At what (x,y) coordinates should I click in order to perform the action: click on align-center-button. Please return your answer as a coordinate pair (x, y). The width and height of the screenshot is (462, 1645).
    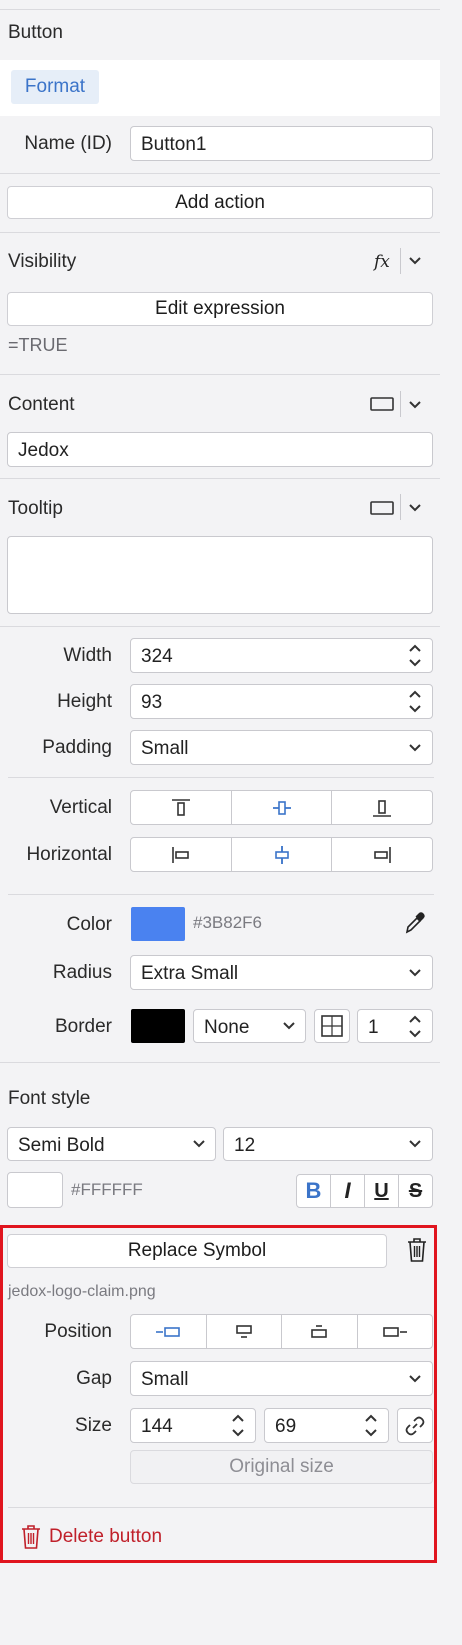
    Looking at the image, I should click on (282, 854).